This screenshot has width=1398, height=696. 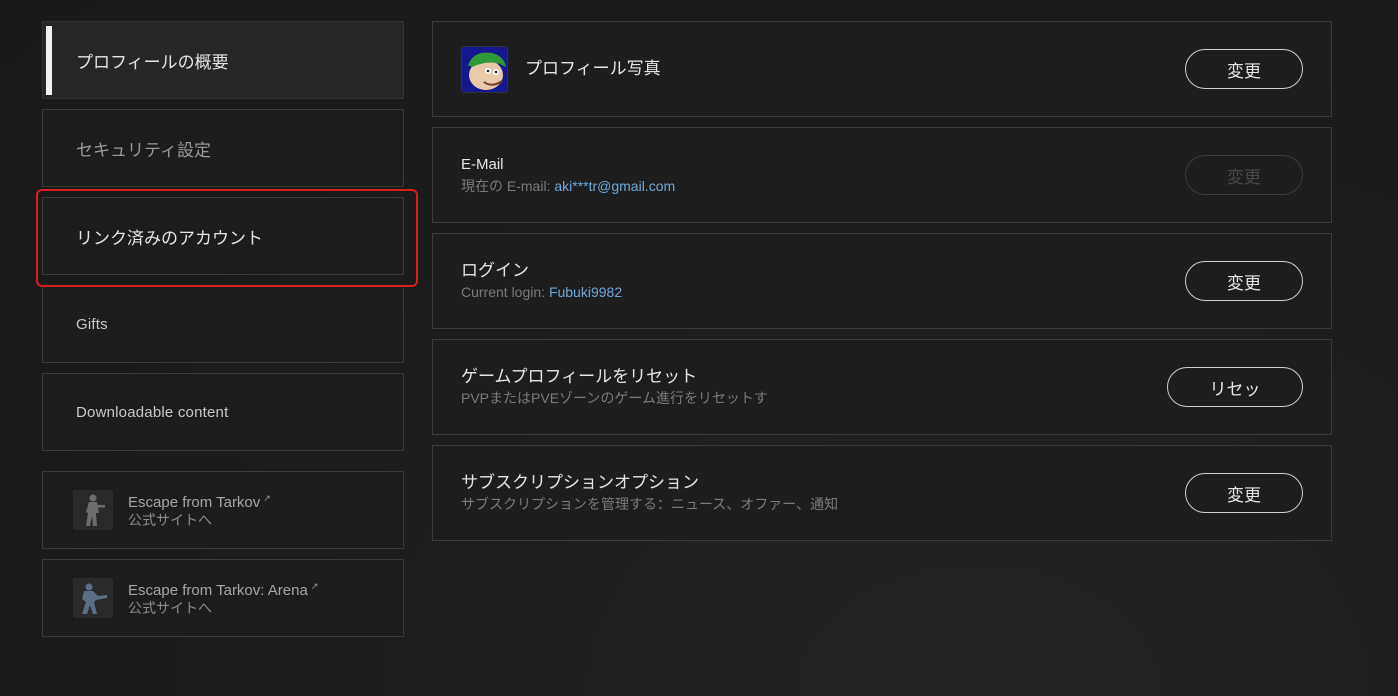 I want to click on card-title: サブスクリプションオプション, so click(x=580, y=483).